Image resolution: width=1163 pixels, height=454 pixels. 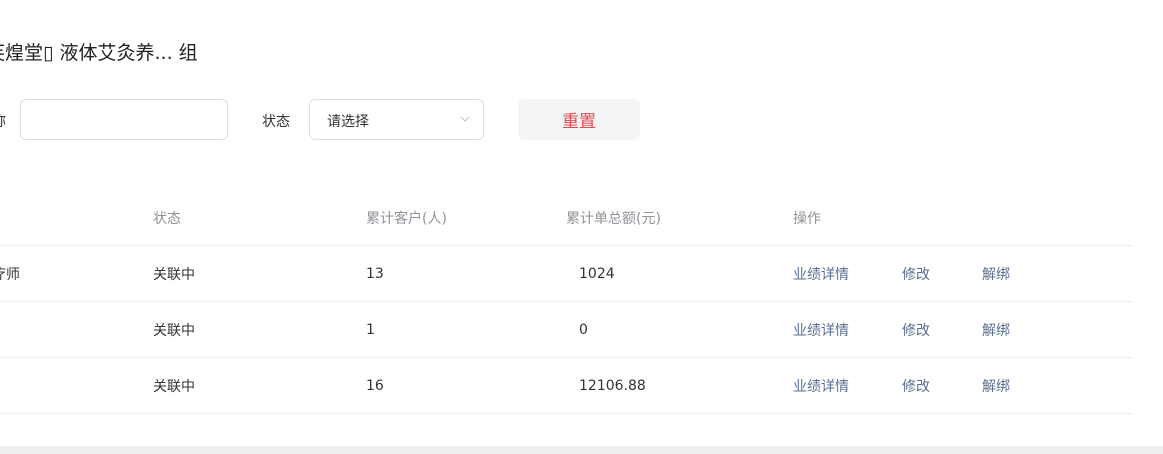 I want to click on row-customers: 16, so click(x=375, y=385).